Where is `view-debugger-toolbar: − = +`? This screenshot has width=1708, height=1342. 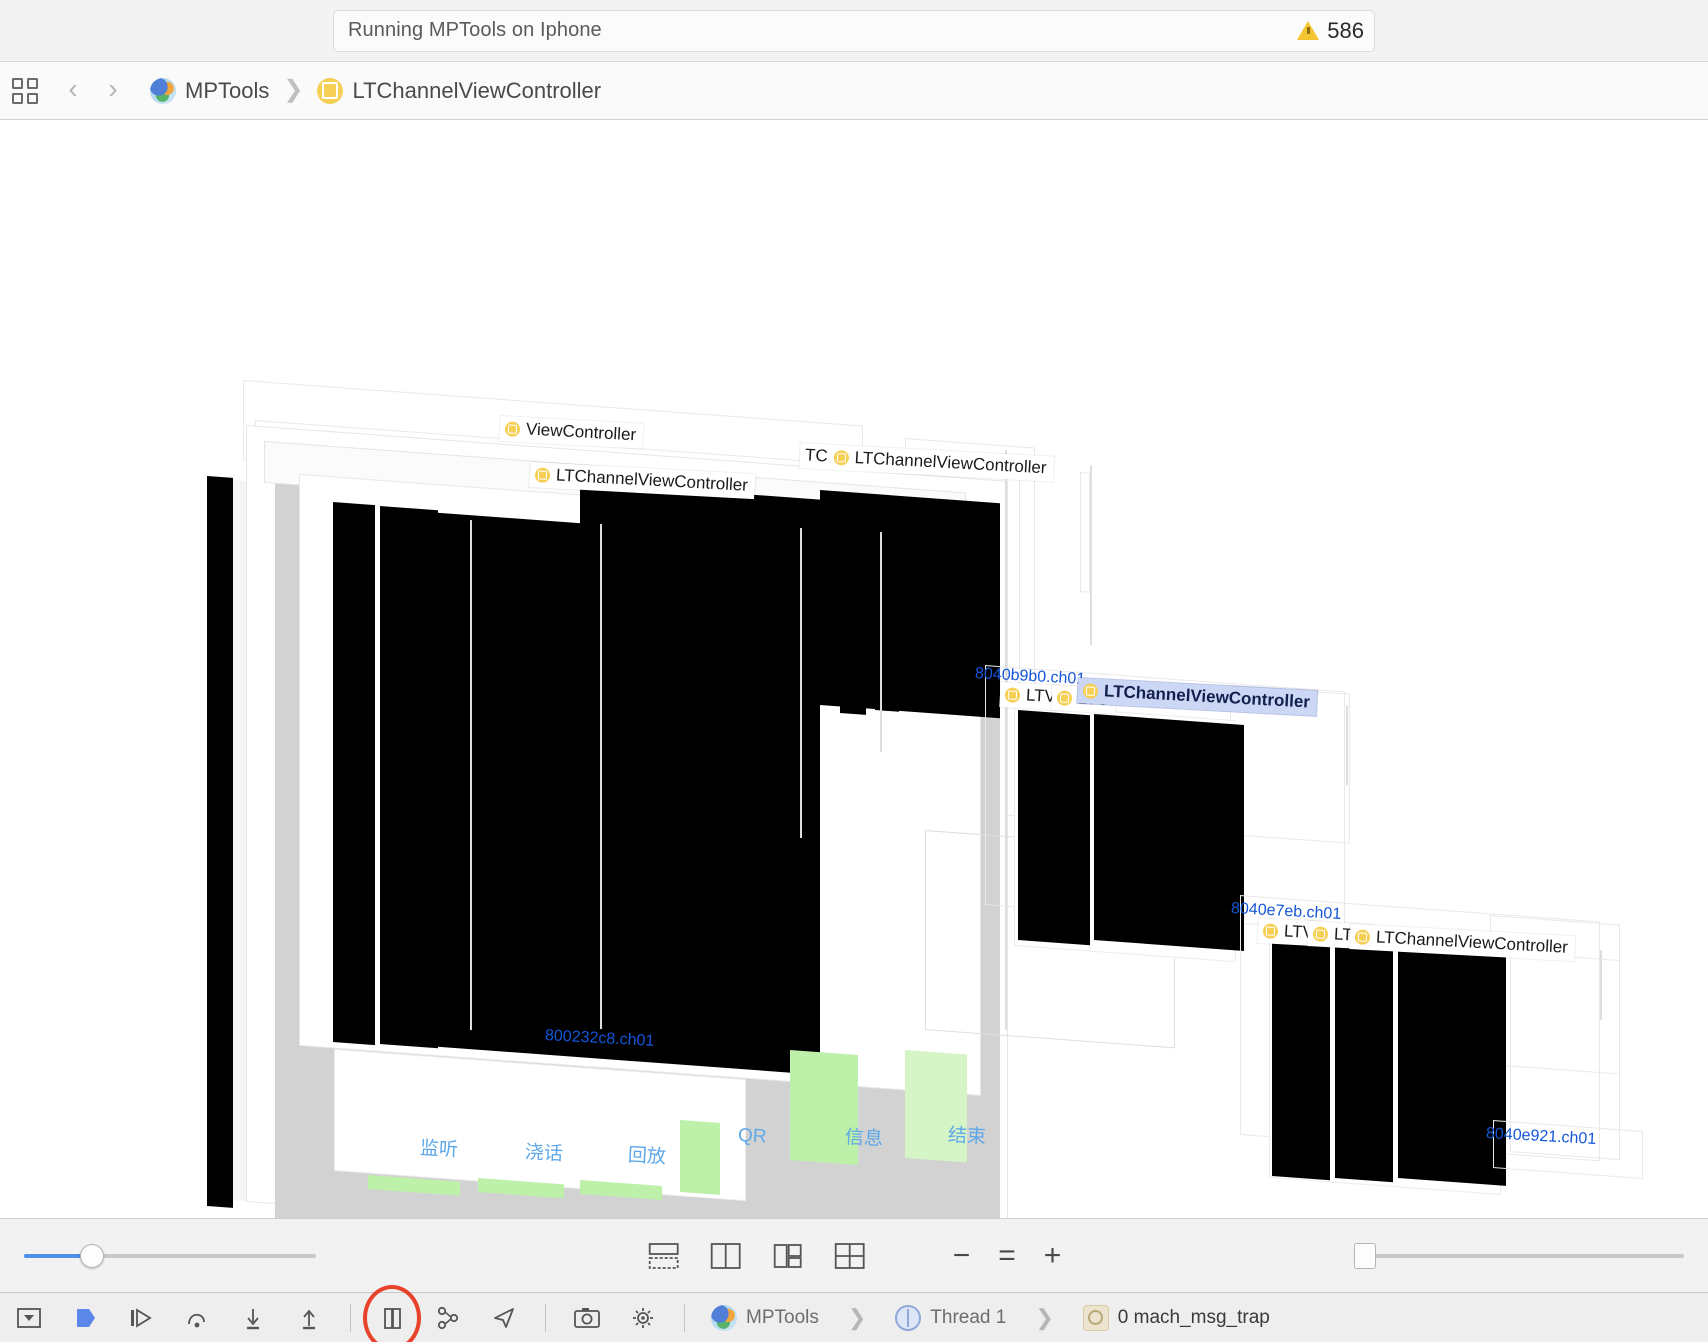
view-debugger-toolbar: − = + is located at coordinates (854, 1255).